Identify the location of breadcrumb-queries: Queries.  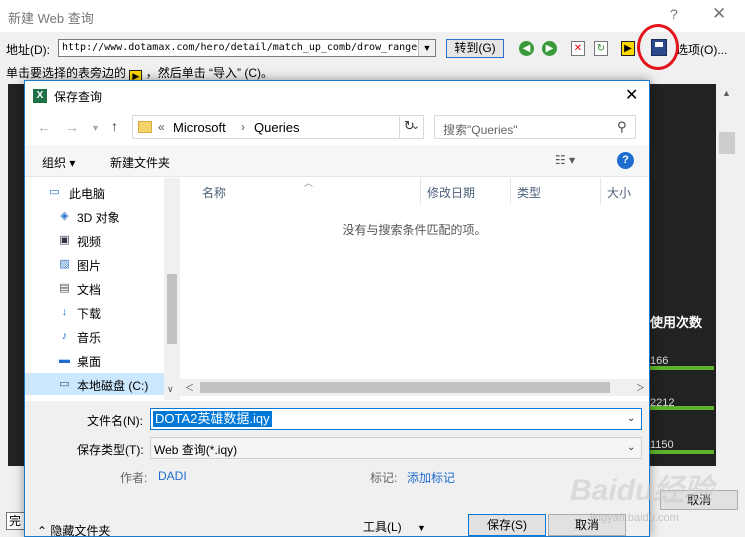
(277, 127).